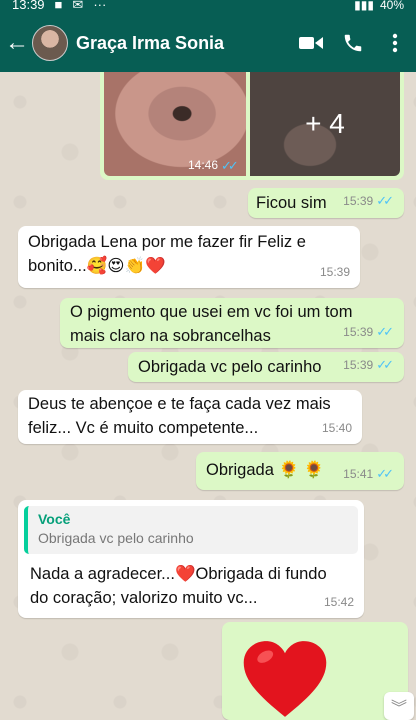  What do you see at coordinates (364, 6) in the screenshot?
I see `signal-icon: ▮▮▮` at bounding box center [364, 6].